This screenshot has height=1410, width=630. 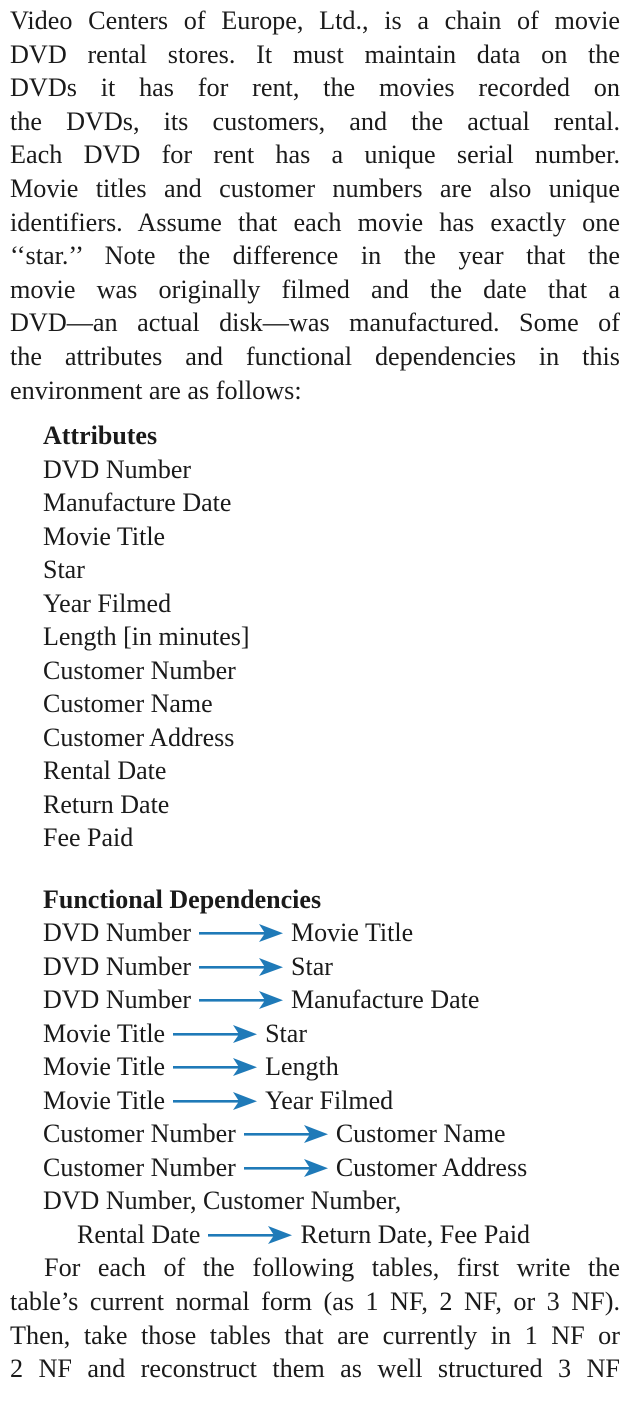 I want to click on attribute-item: DVD Number, so click(x=117, y=469).